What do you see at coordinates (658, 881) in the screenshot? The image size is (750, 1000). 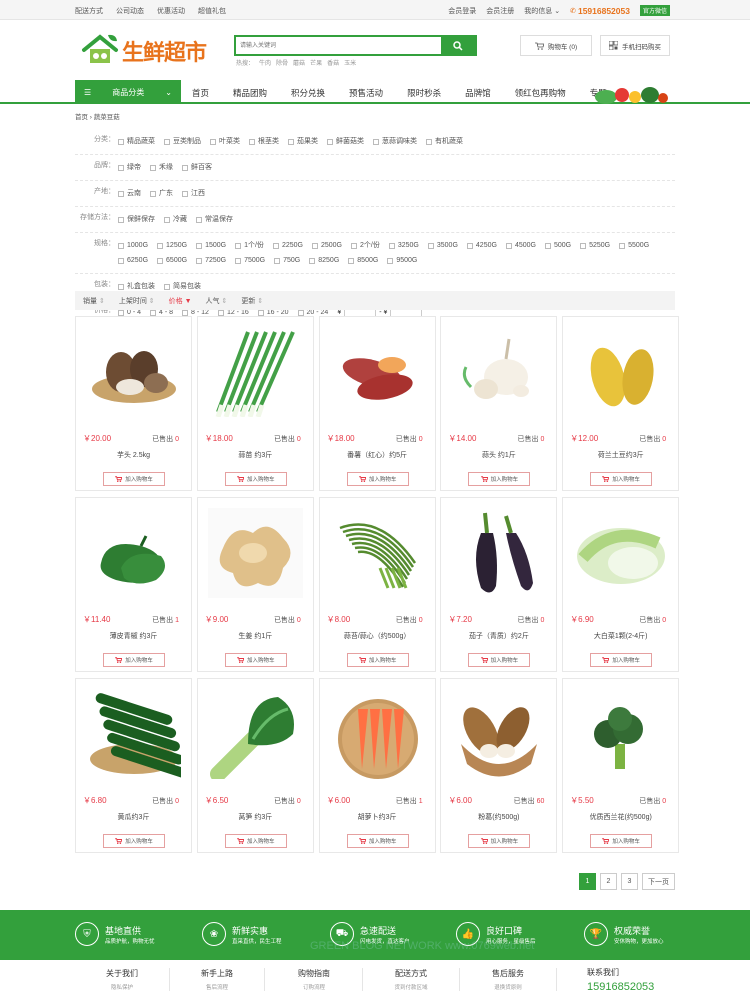 I see `next-page-button: 下一页` at bounding box center [658, 881].